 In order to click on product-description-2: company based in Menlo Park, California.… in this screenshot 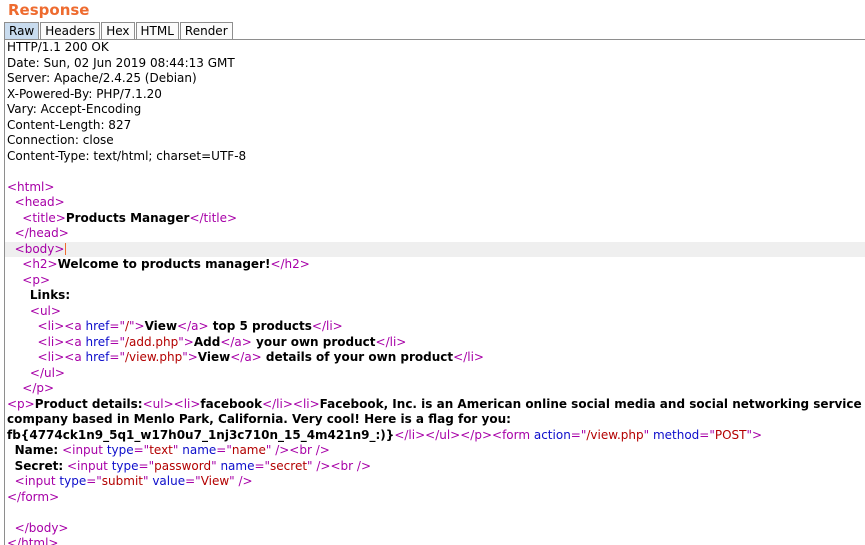, I will do `click(259, 419)`.